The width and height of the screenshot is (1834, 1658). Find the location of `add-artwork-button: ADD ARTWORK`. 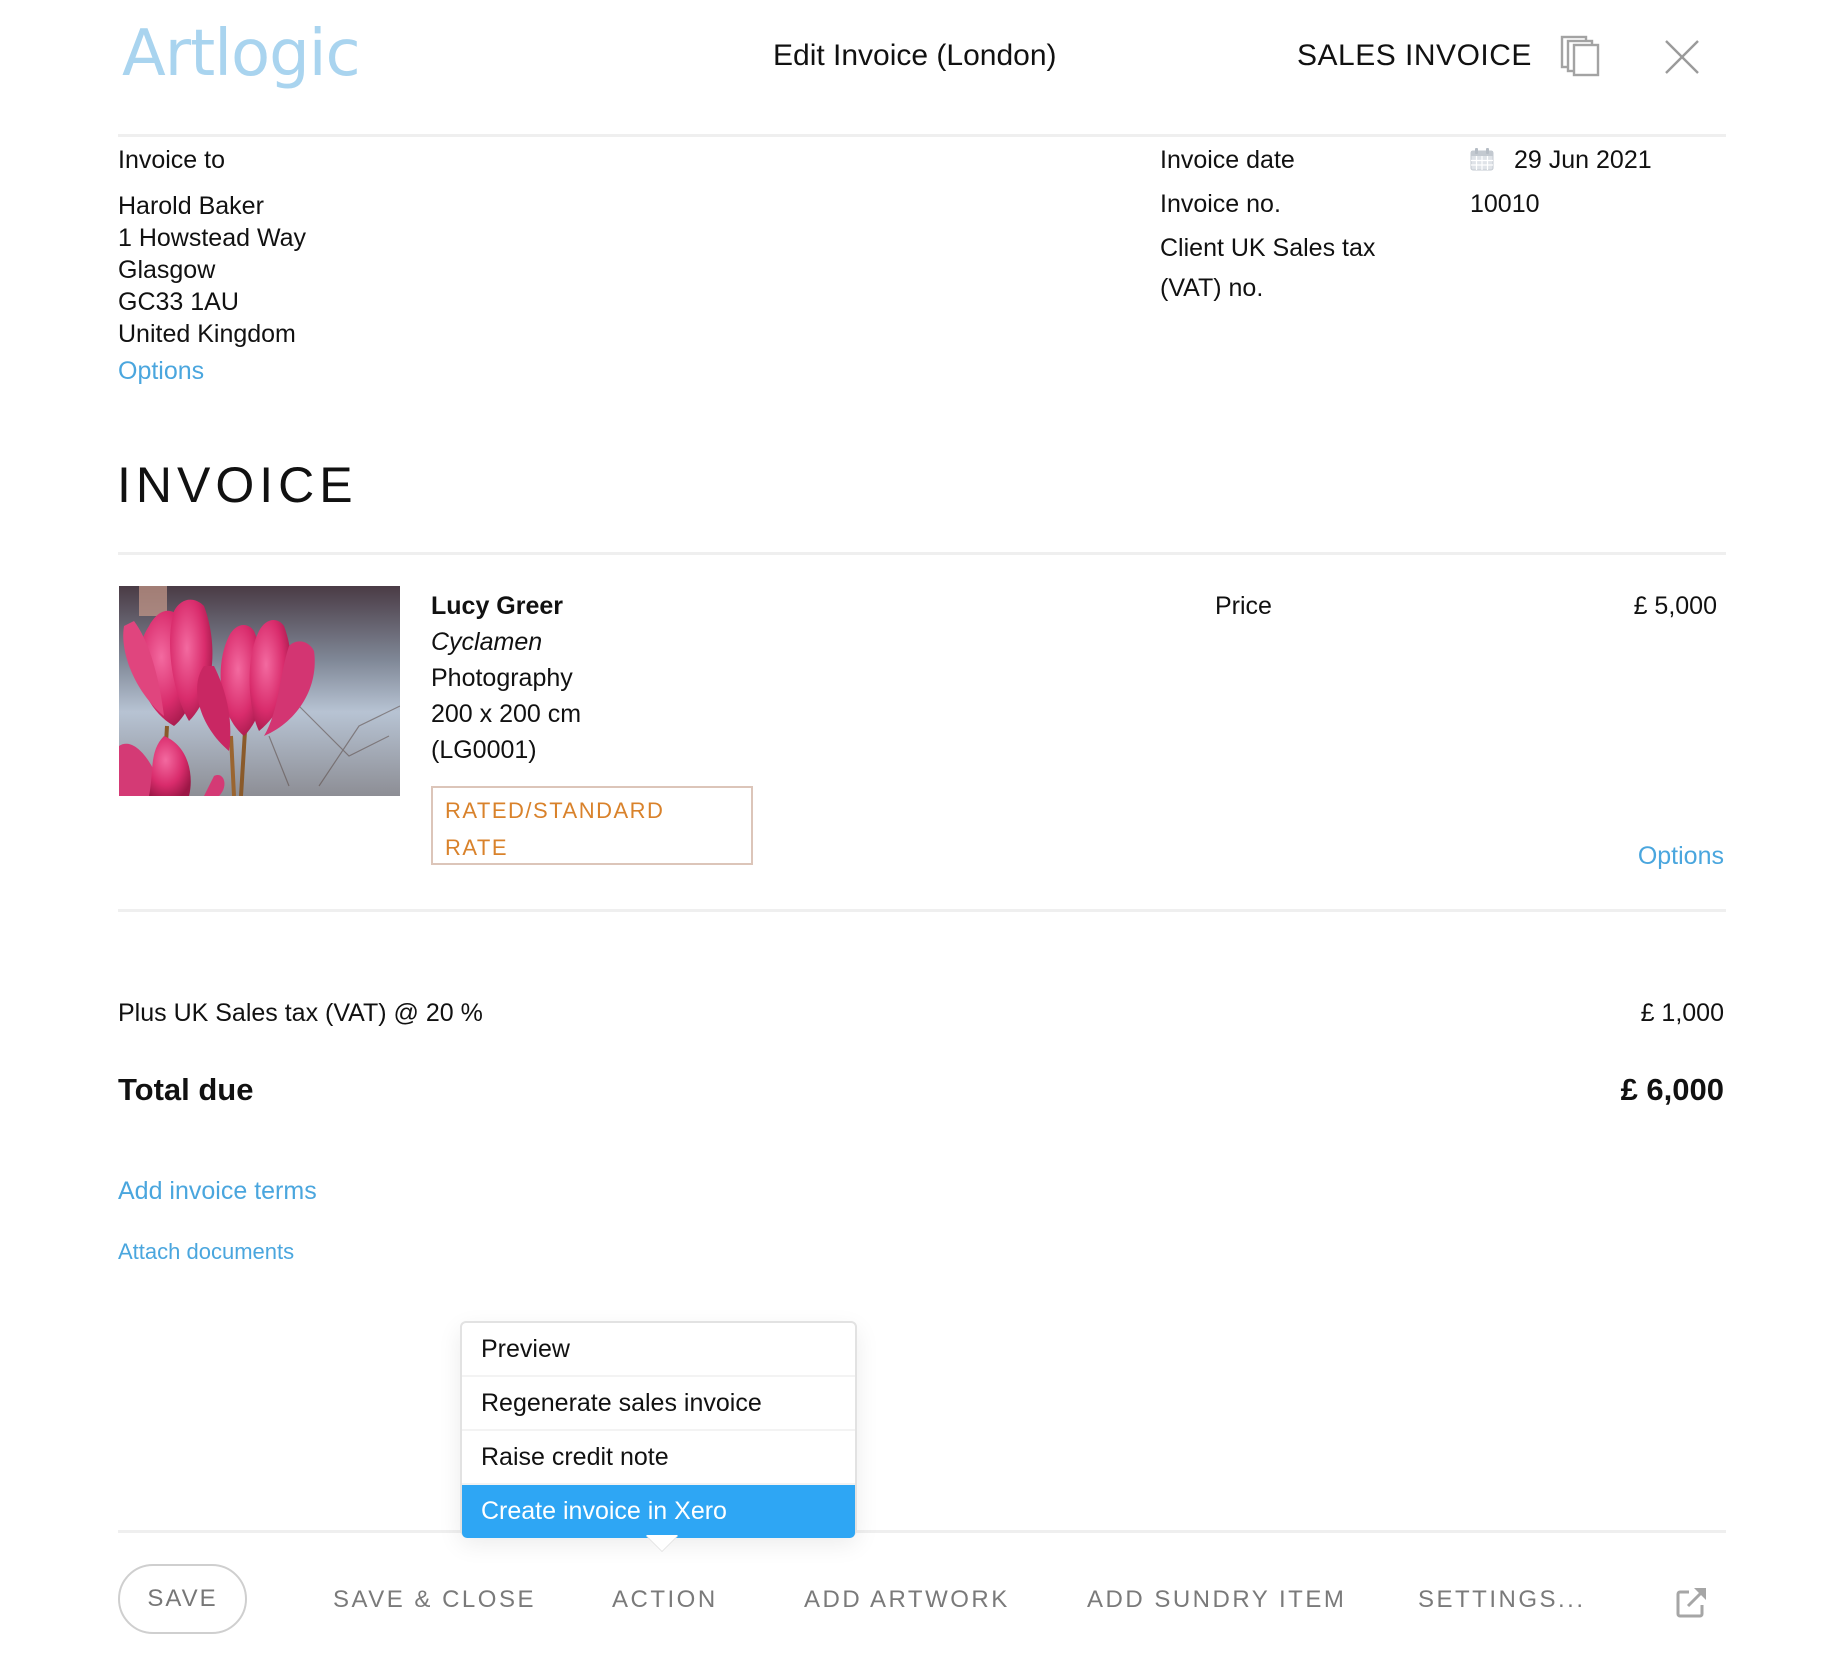

add-artwork-button: ADD ARTWORK is located at coordinates (907, 1600).